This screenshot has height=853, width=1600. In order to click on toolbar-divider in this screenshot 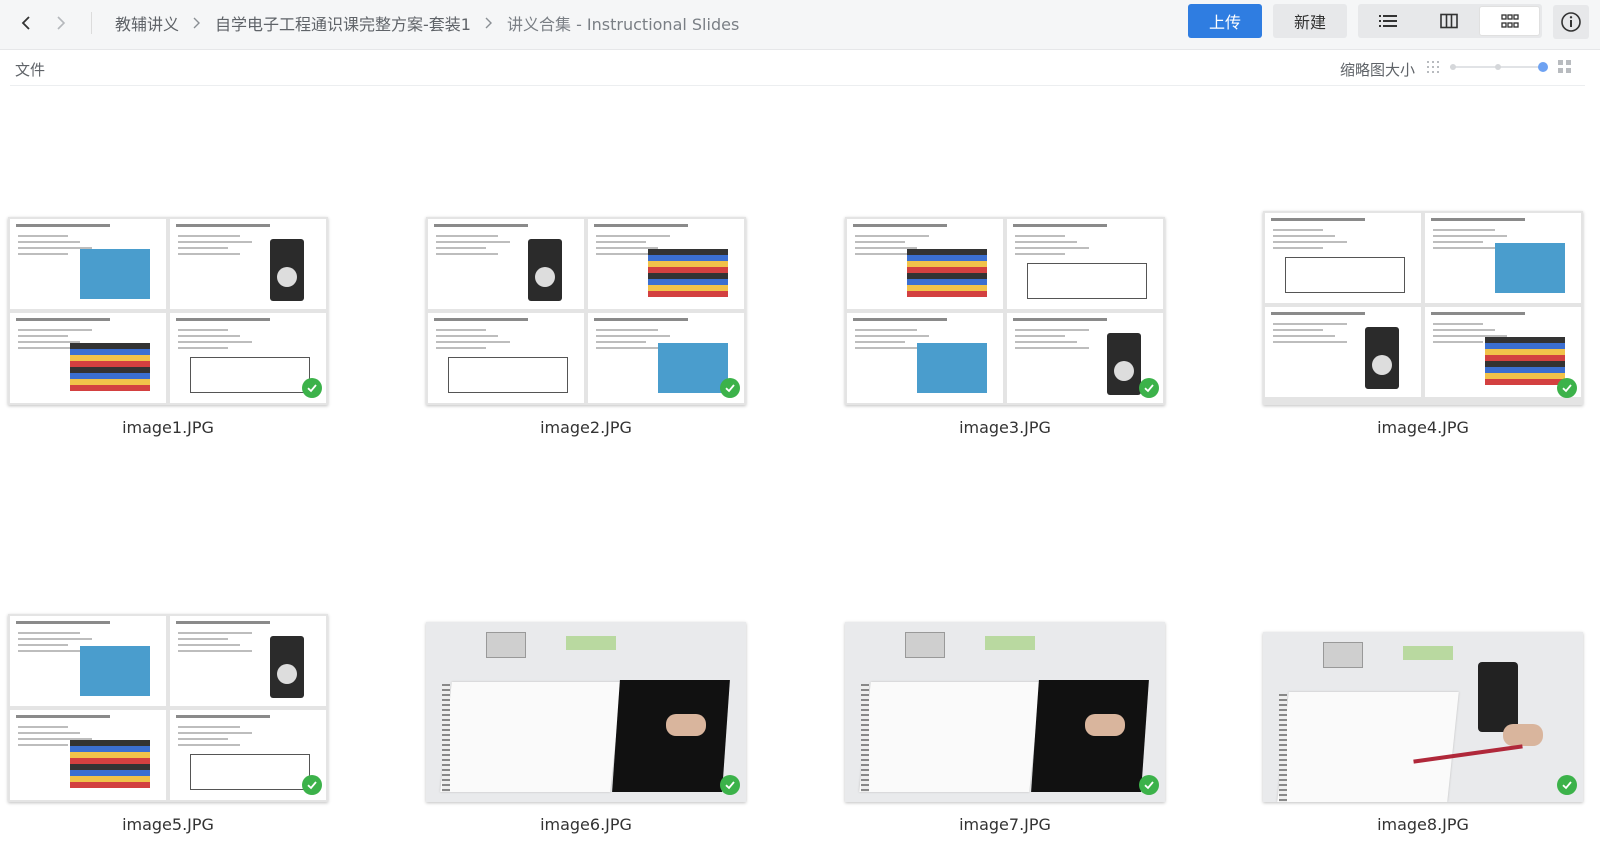, I will do `click(91, 23)`.